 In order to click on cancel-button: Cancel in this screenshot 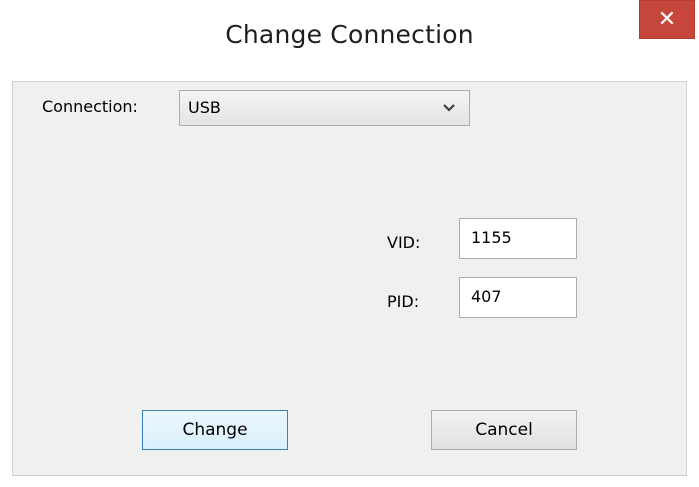, I will do `click(504, 430)`.